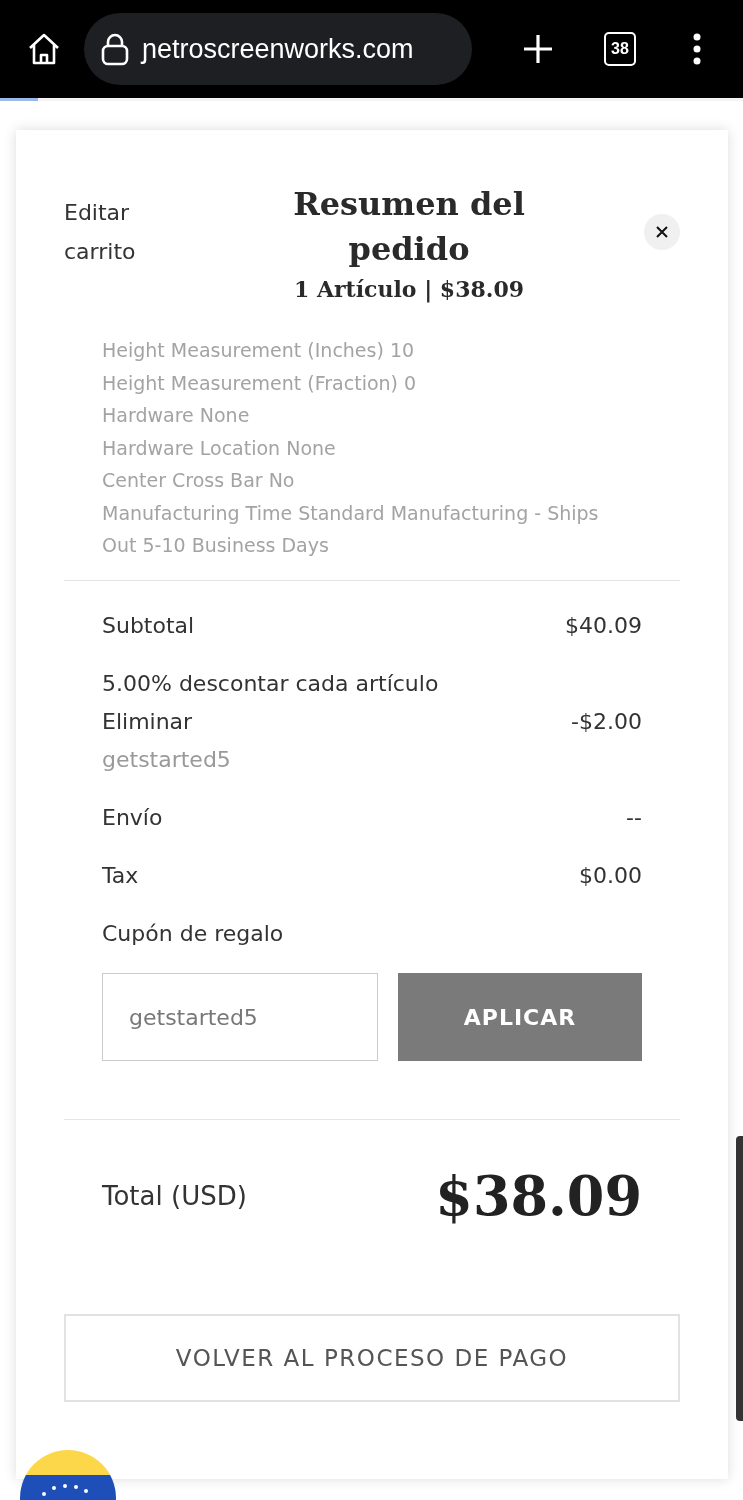 Image resolution: width=743 pixels, height=1500 pixels. What do you see at coordinates (219, 448) in the screenshot?
I see `item-option-text: Hardware Location None` at bounding box center [219, 448].